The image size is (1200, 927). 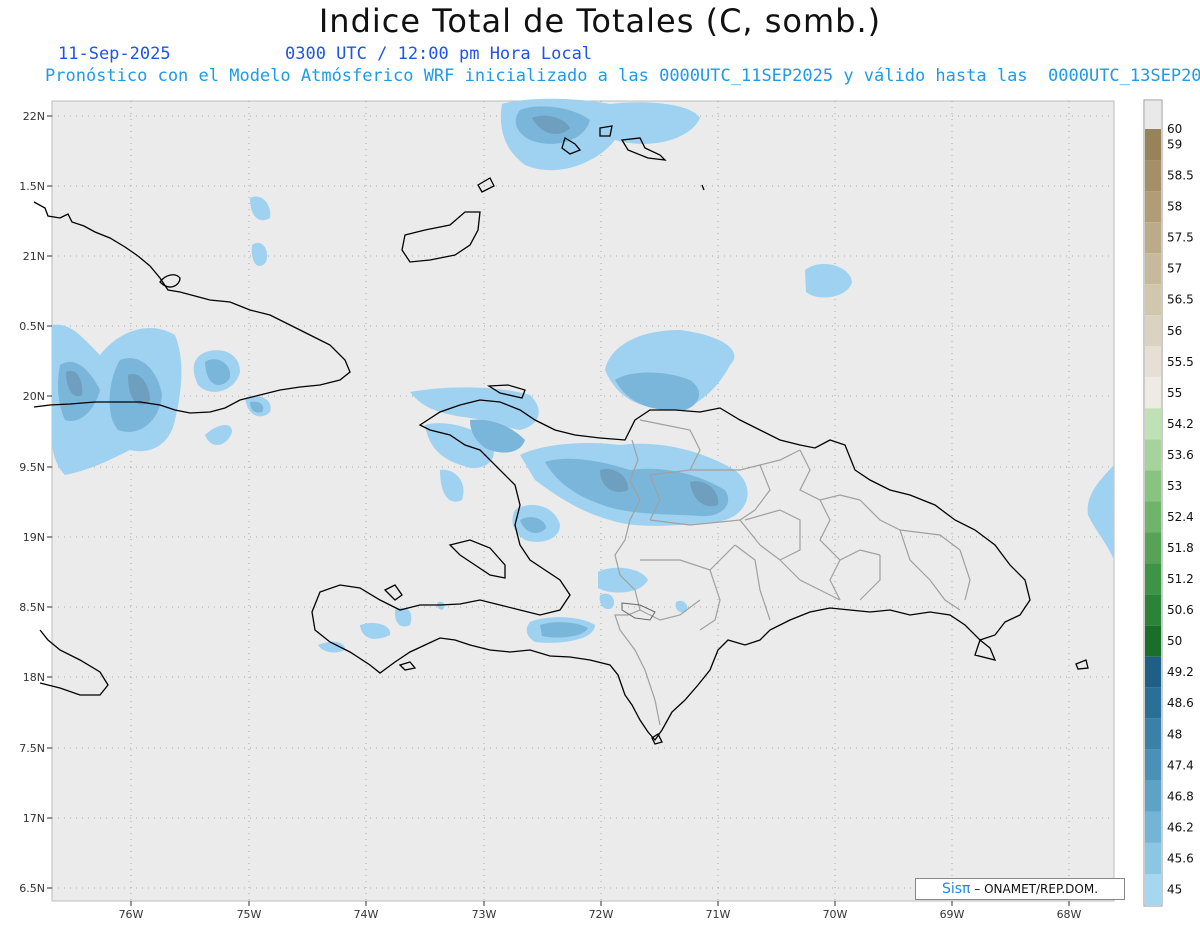 What do you see at coordinates (1180, 610) in the screenshot?
I see `colorbar-label: 50.6` at bounding box center [1180, 610].